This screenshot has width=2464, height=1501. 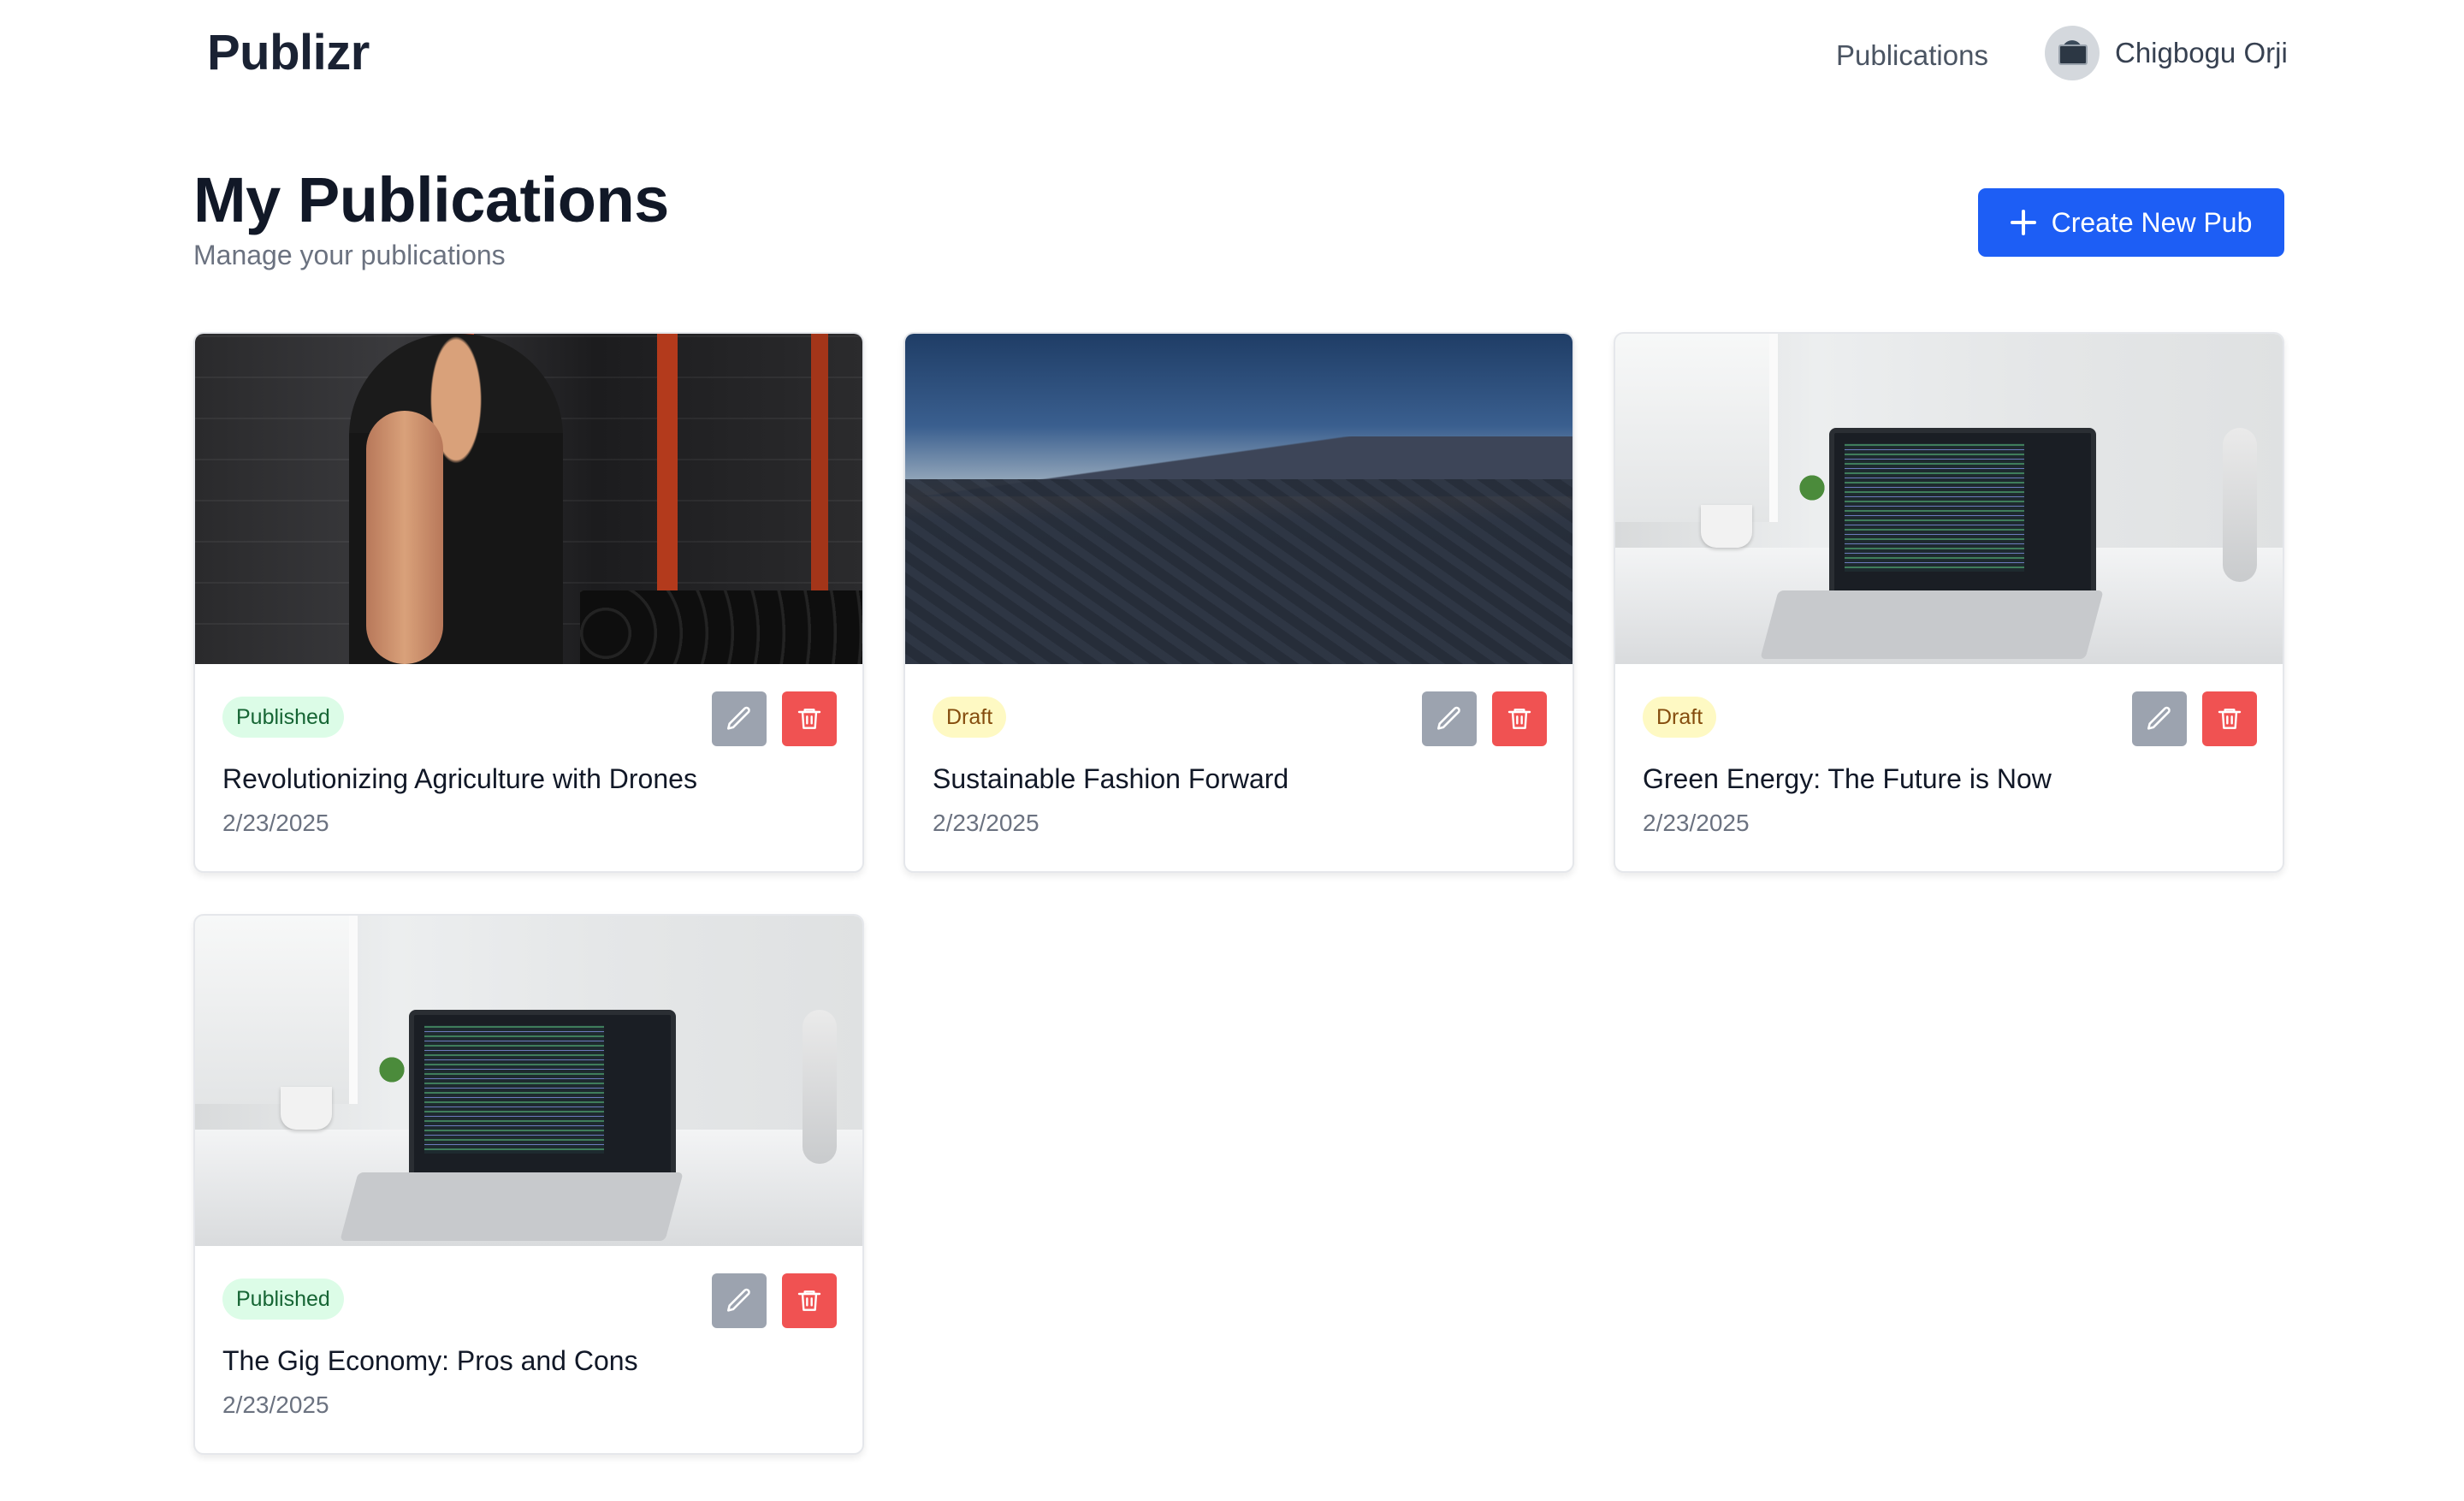 I want to click on publication-title: Revolutionizing Agriculture with Drones, so click(x=459, y=779).